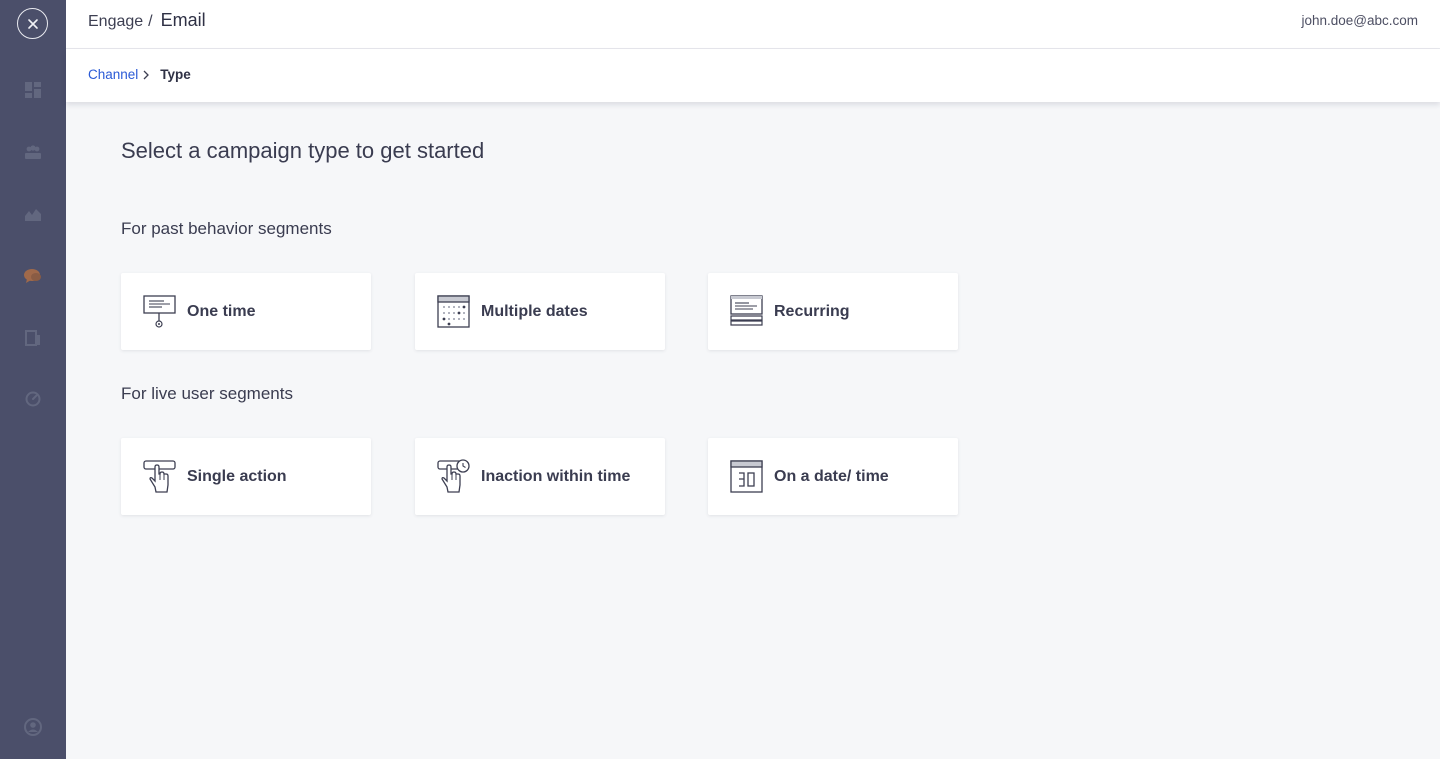 Image resolution: width=1440 pixels, height=759 pixels. Describe the element at coordinates (221, 311) in the screenshot. I see `card-label: One time` at that location.